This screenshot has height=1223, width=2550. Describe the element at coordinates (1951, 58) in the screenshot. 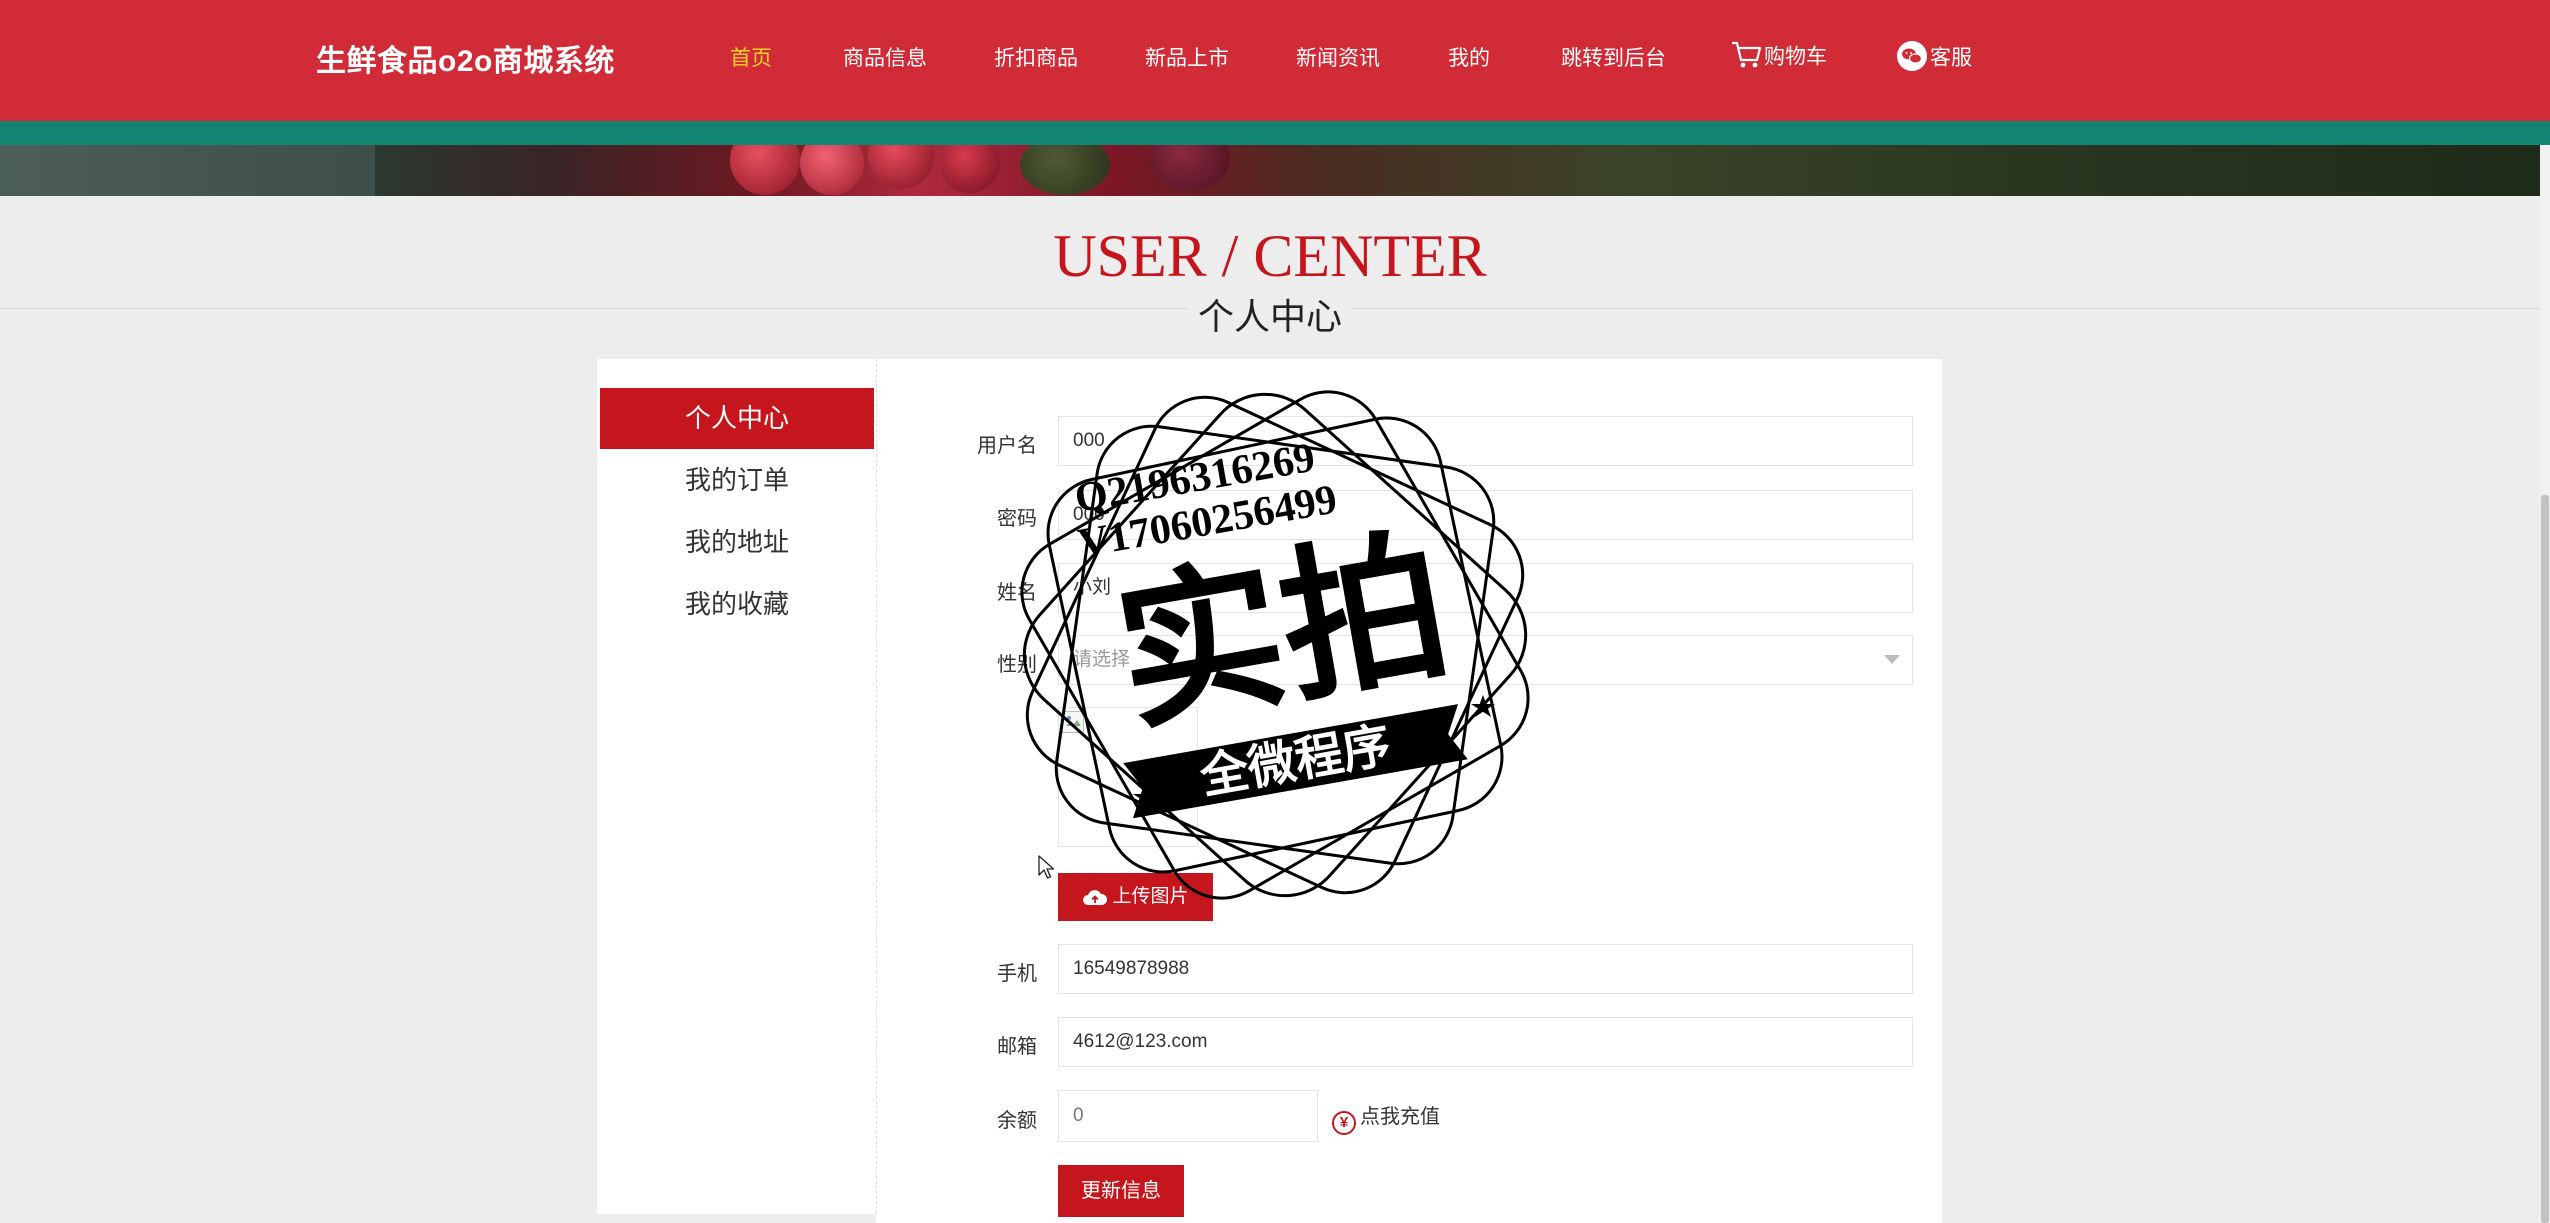

I see `nav-service-label: 客服` at that location.